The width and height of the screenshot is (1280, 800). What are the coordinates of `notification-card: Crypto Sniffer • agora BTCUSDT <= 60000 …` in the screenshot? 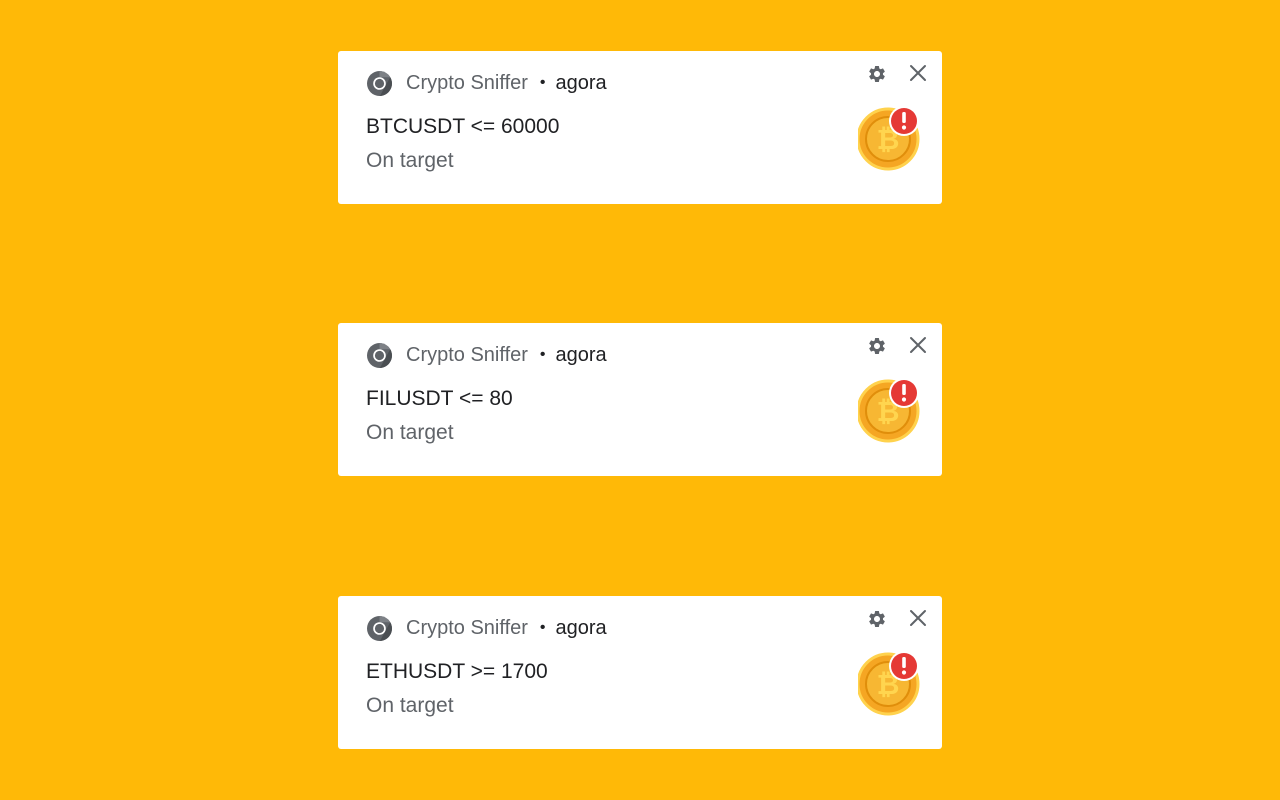 It's located at (640, 127).